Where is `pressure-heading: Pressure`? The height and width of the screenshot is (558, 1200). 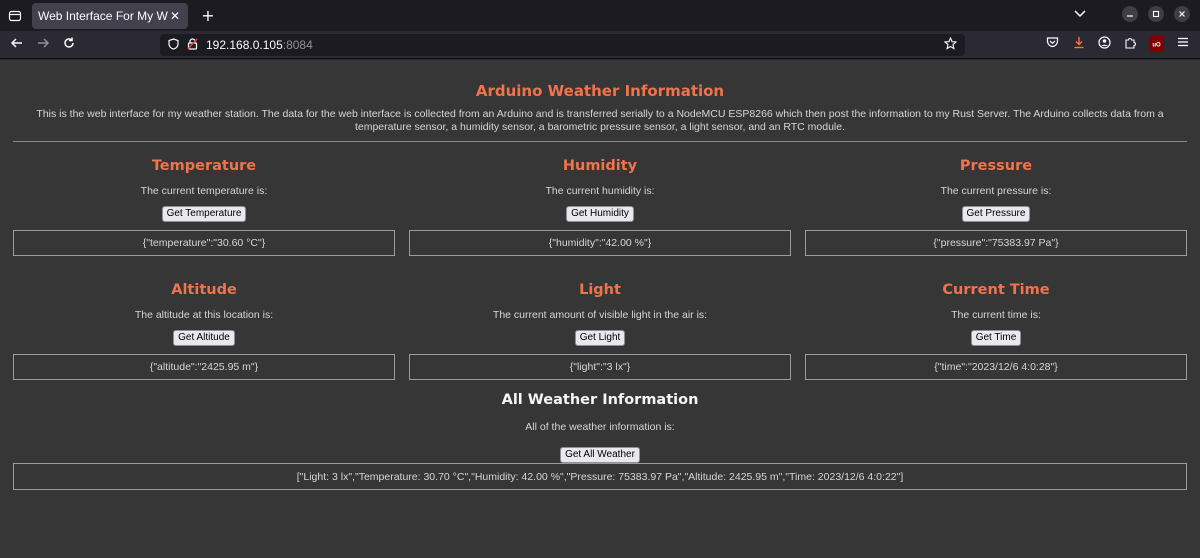 pressure-heading: Pressure is located at coordinates (996, 166).